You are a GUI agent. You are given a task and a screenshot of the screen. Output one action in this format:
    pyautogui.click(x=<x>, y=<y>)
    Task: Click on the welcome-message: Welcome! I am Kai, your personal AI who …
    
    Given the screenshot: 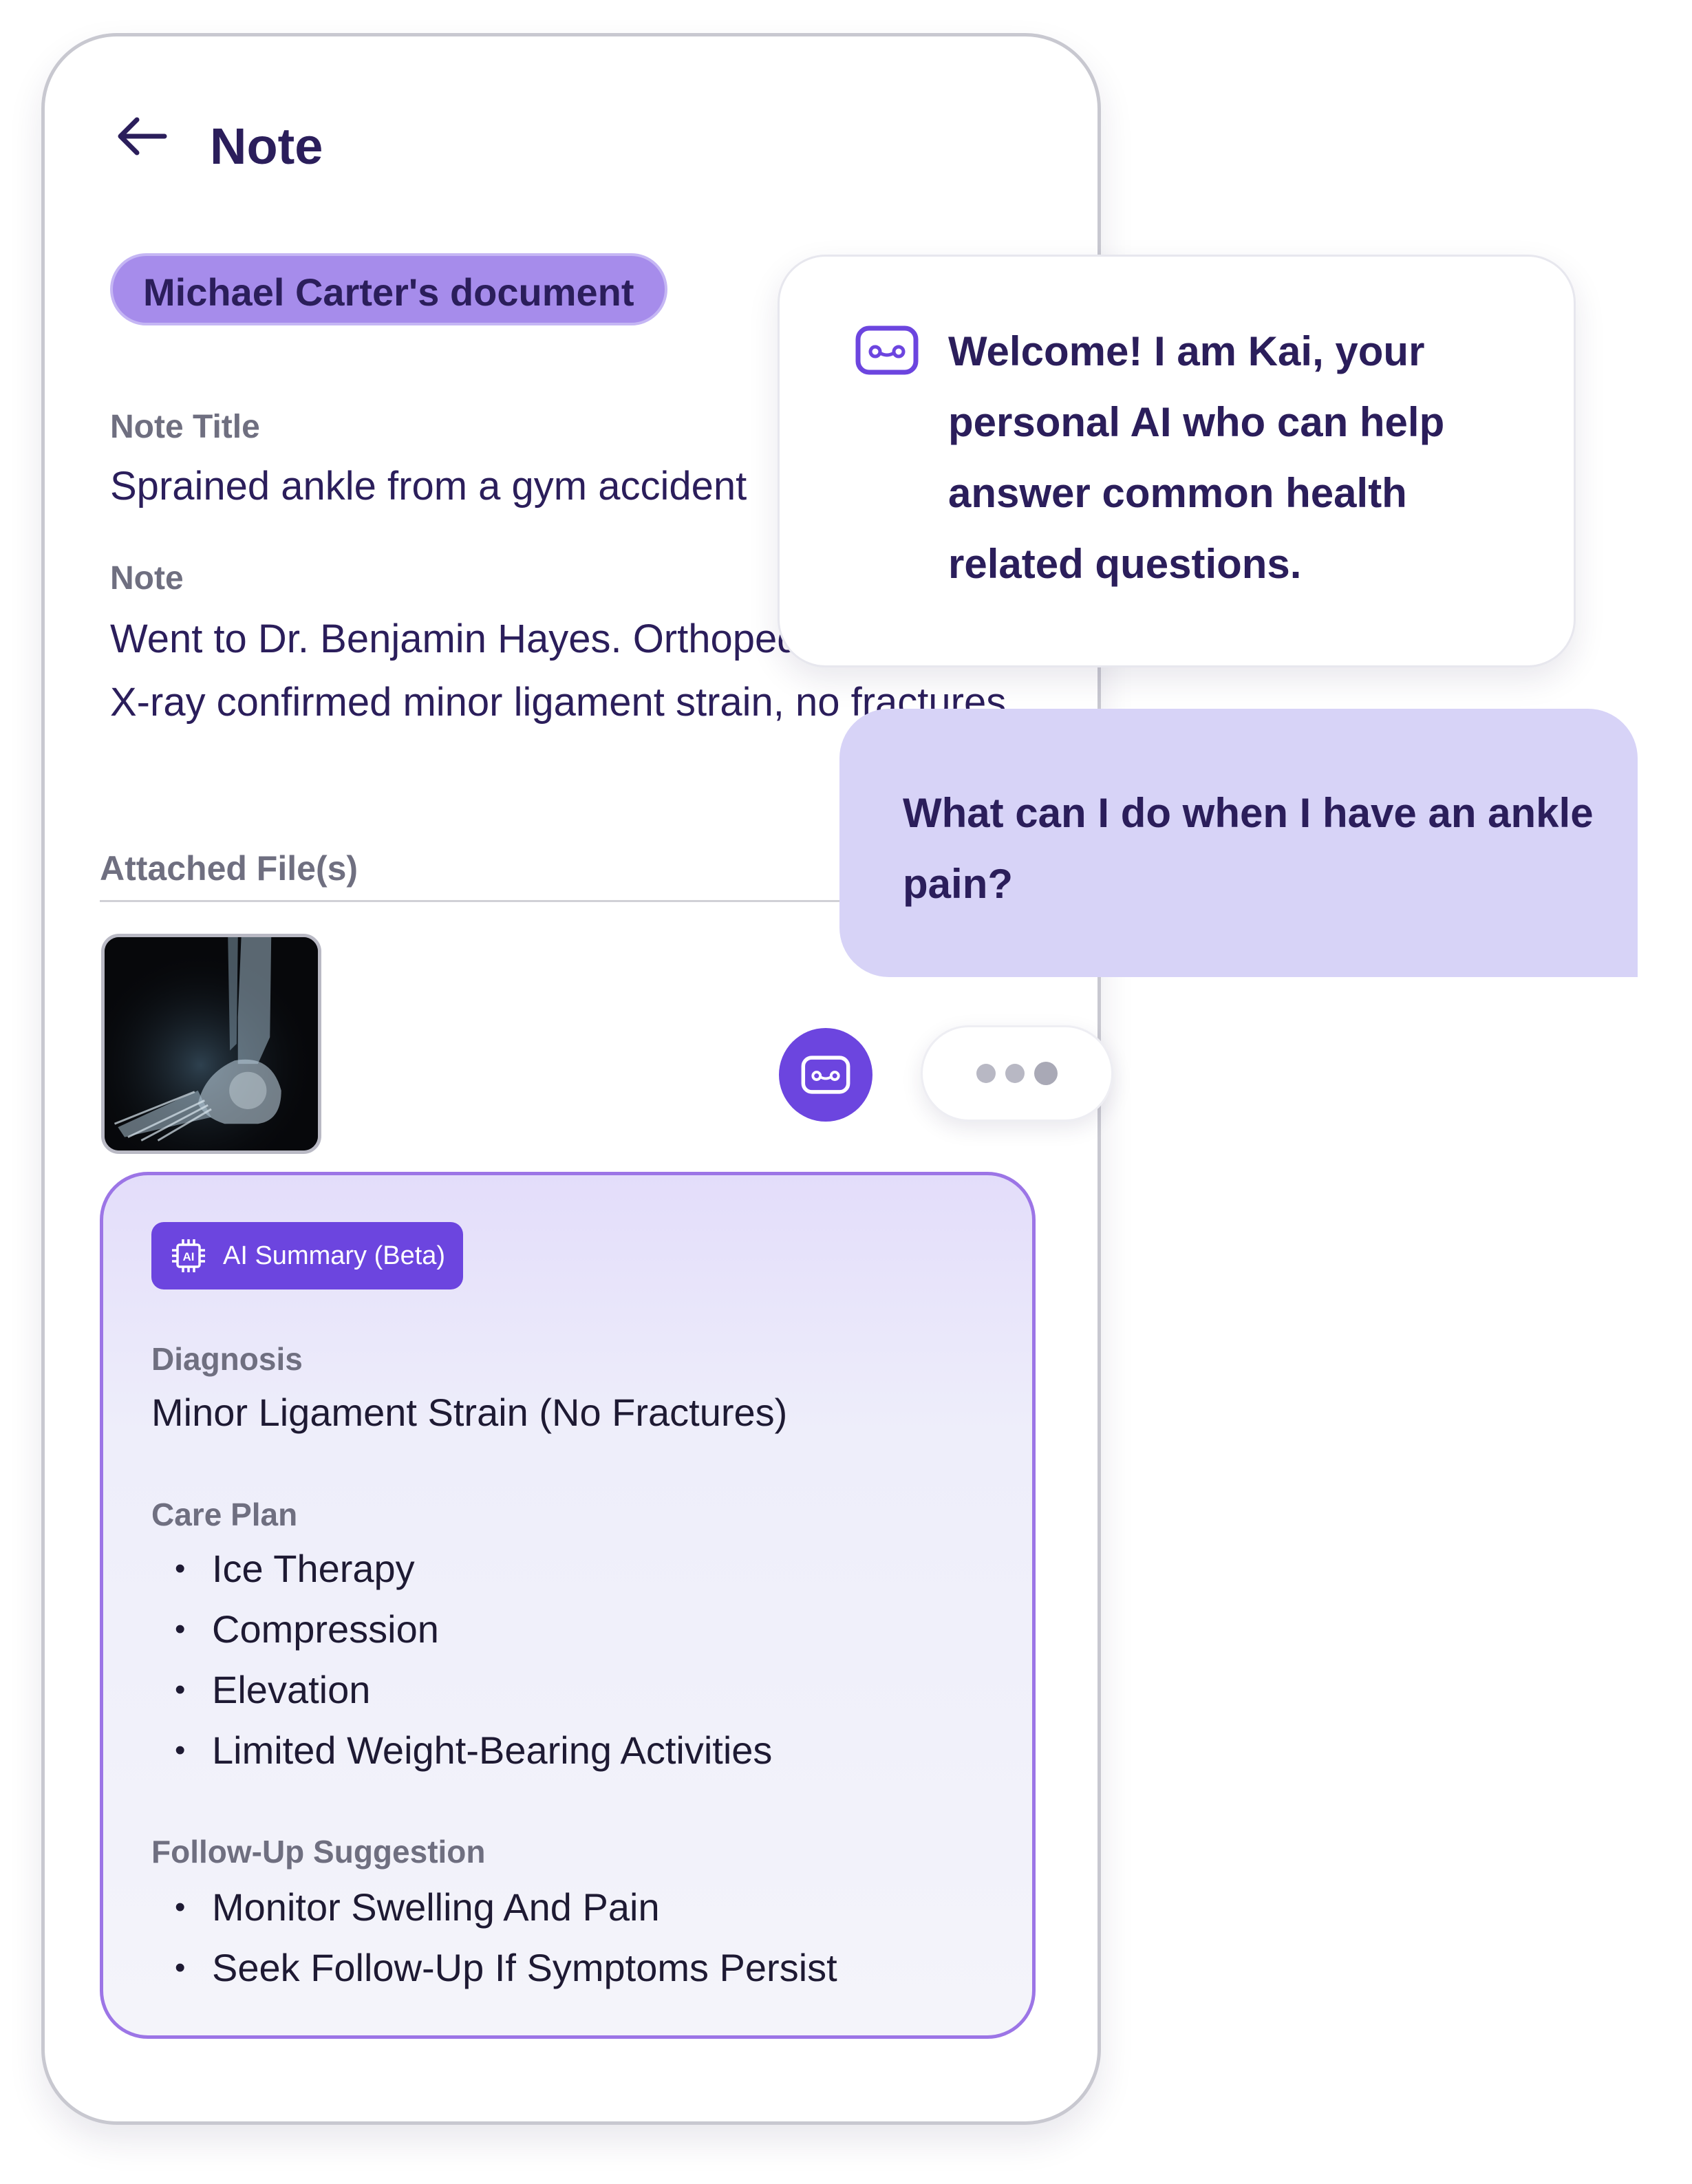 What is the action you would take?
    pyautogui.click(x=1196, y=457)
    